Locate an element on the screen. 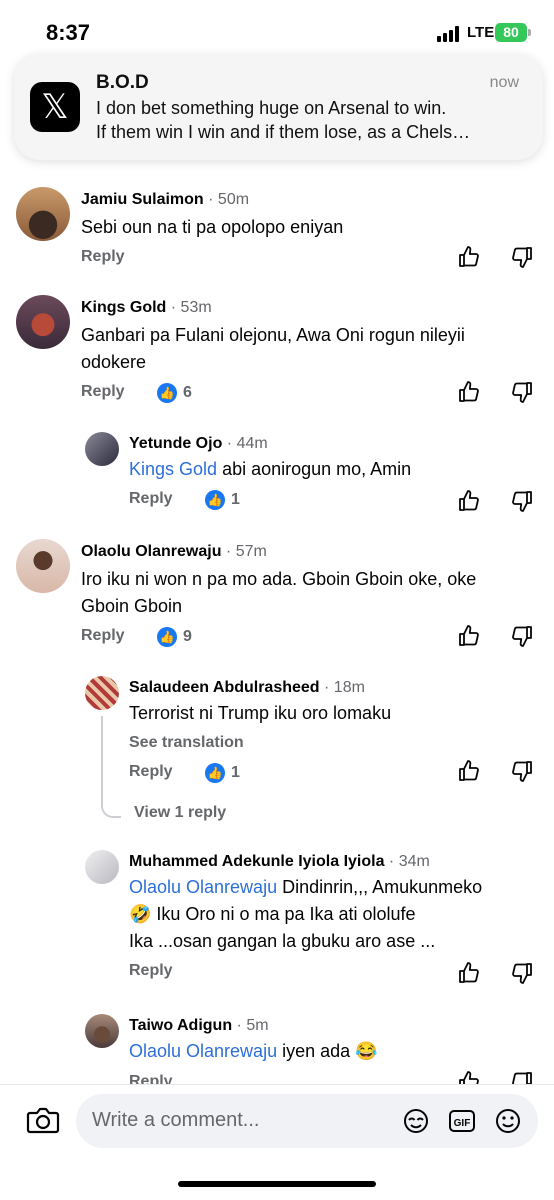  comment-text: Sebi oun na ti pa opolopo eniyan is located at coordinates (212, 227).